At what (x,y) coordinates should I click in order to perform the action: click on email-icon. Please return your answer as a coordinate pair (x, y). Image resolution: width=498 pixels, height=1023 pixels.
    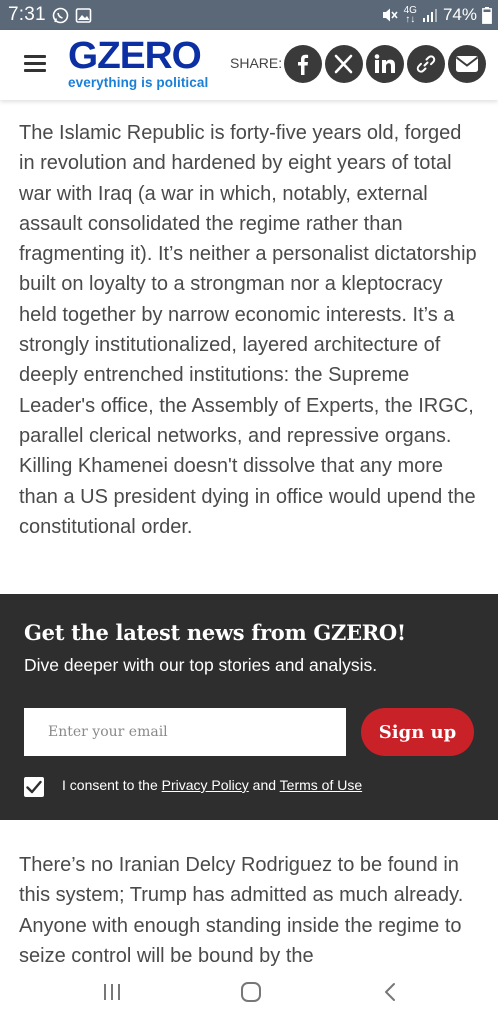
    Looking at the image, I should click on (467, 64).